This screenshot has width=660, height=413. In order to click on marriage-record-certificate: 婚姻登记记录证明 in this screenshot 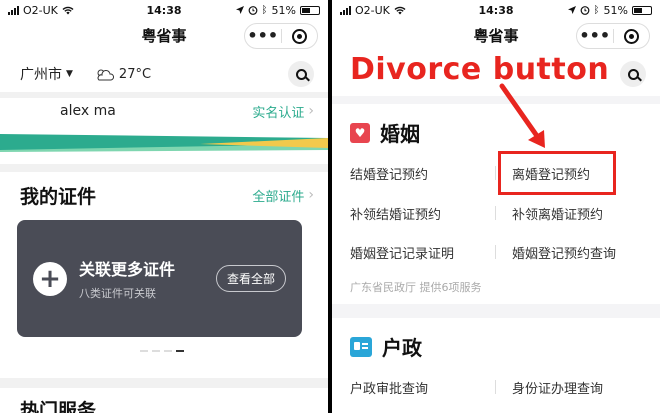, I will do `click(402, 252)`.